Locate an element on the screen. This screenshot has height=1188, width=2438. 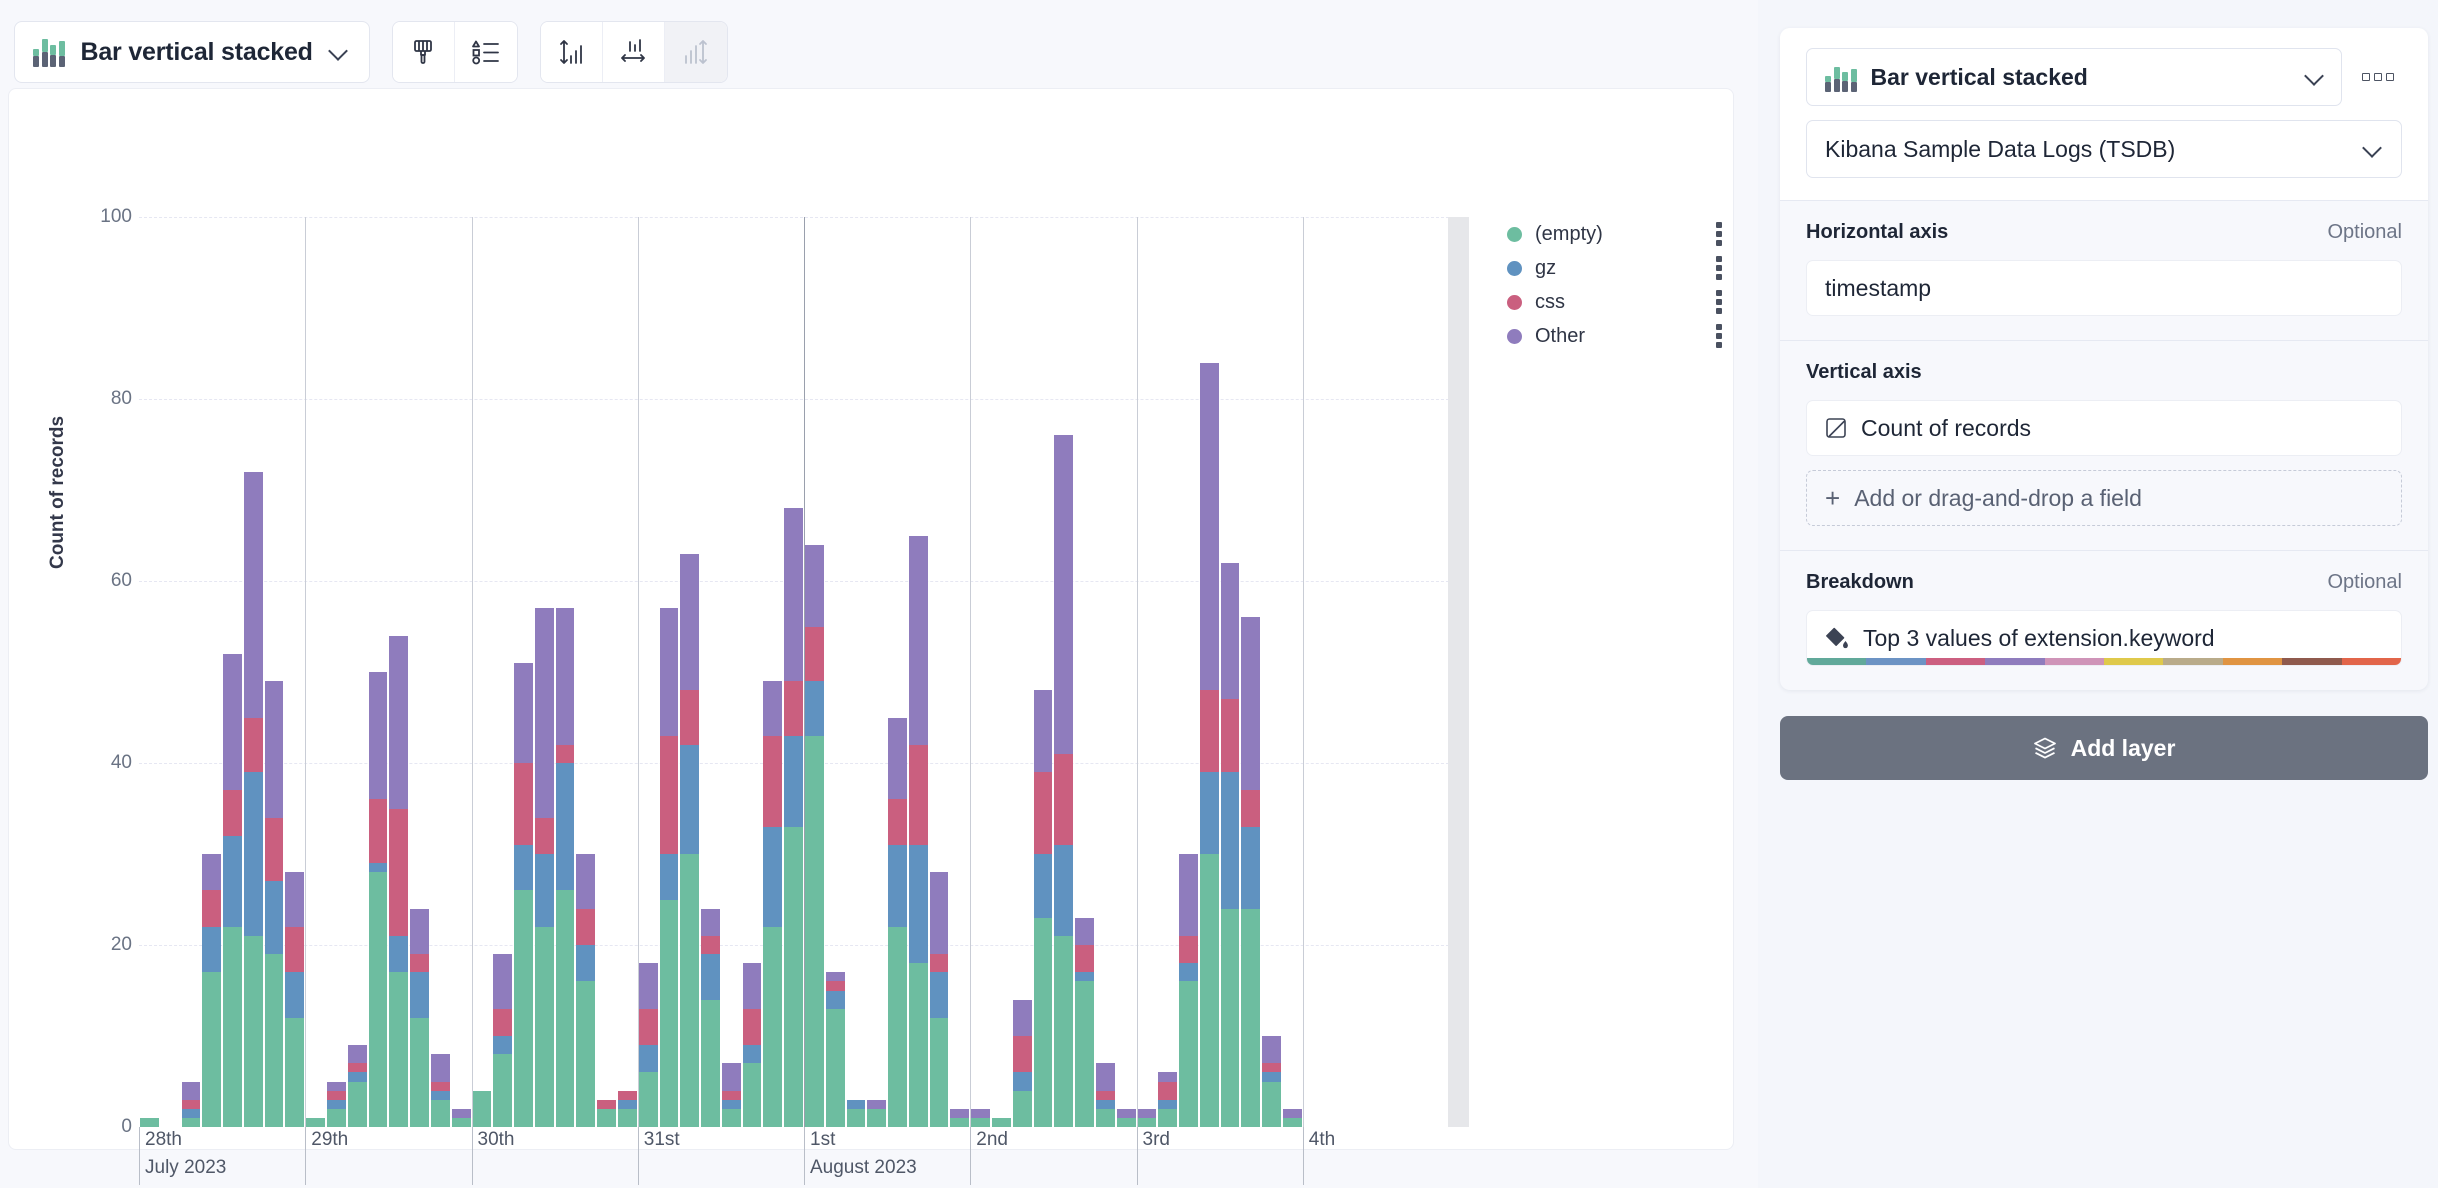
bottom-axis-options-button is located at coordinates (633, 52).